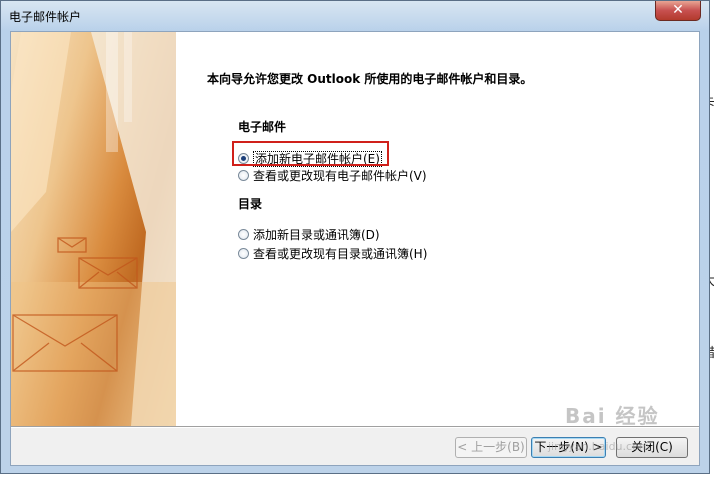 This screenshot has width=714, height=477. Describe the element at coordinates (370, 79) in the screenshot. I see `wizard-intro-text: 本向导允许您更改 Outlook 所使用的电子邮件帐户和目录。` at that location.